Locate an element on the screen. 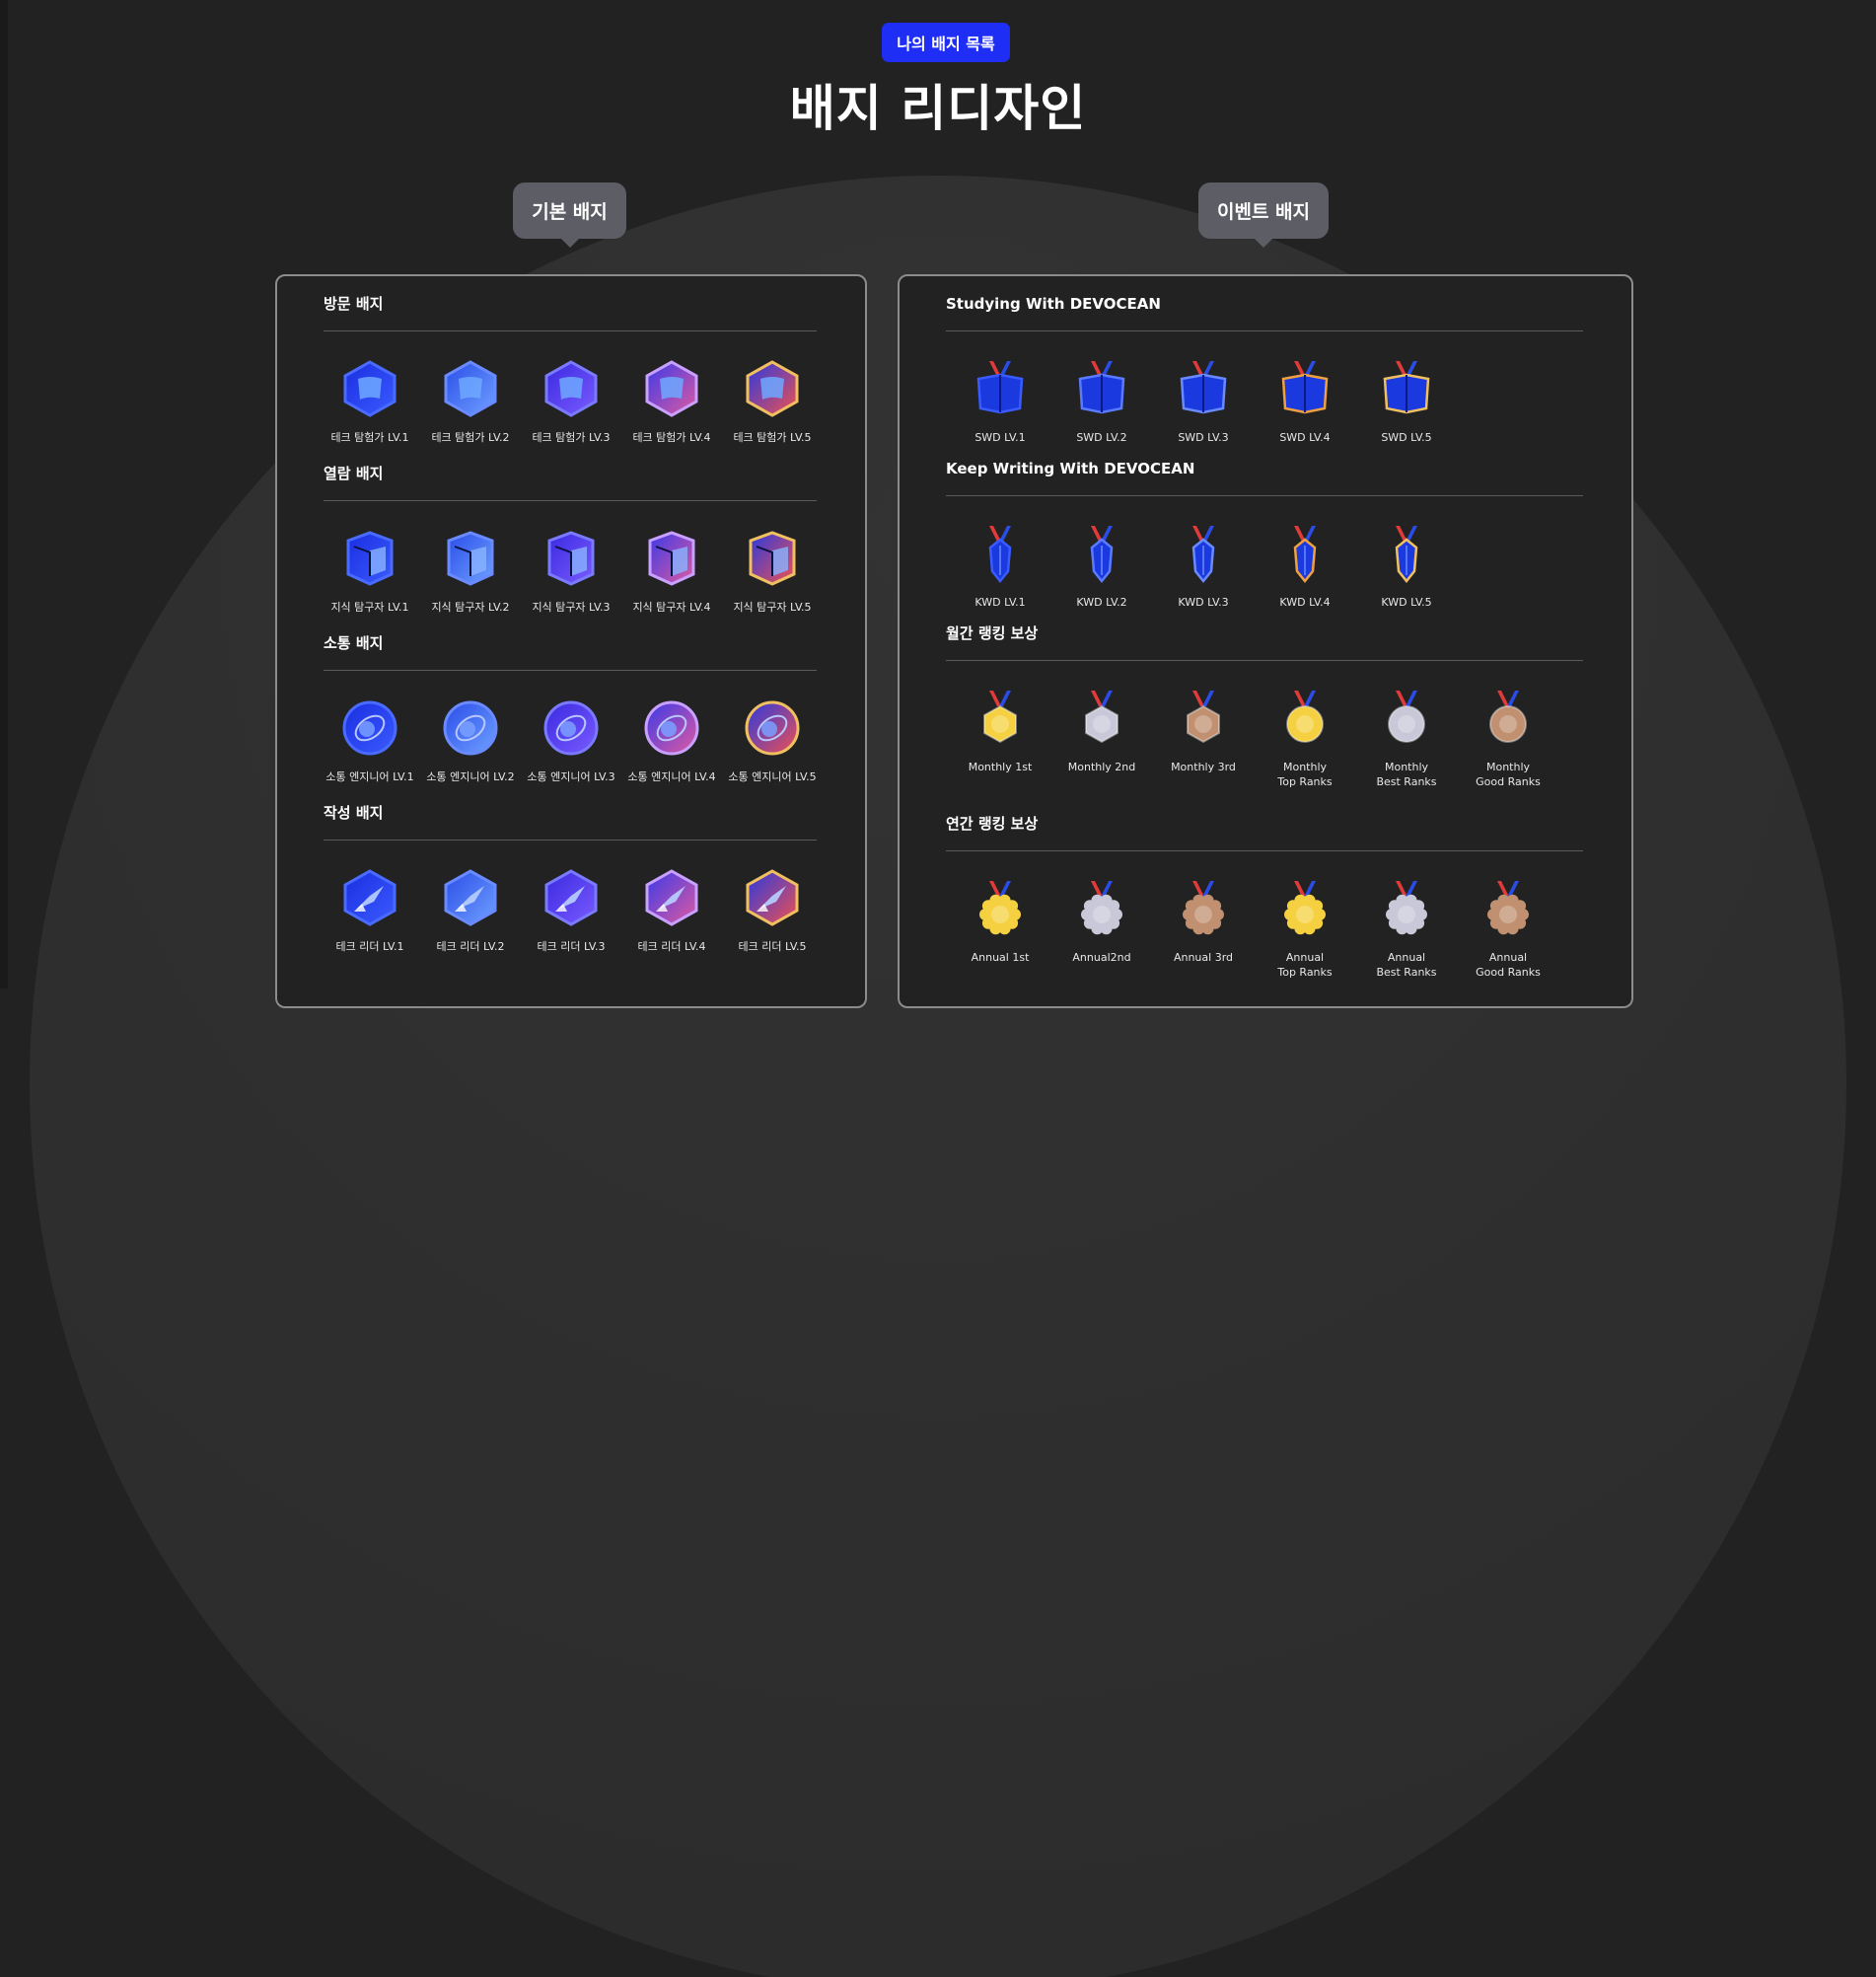  badge-item: 지식 탐구자 LV.3 is located at coordinates (571, 572).